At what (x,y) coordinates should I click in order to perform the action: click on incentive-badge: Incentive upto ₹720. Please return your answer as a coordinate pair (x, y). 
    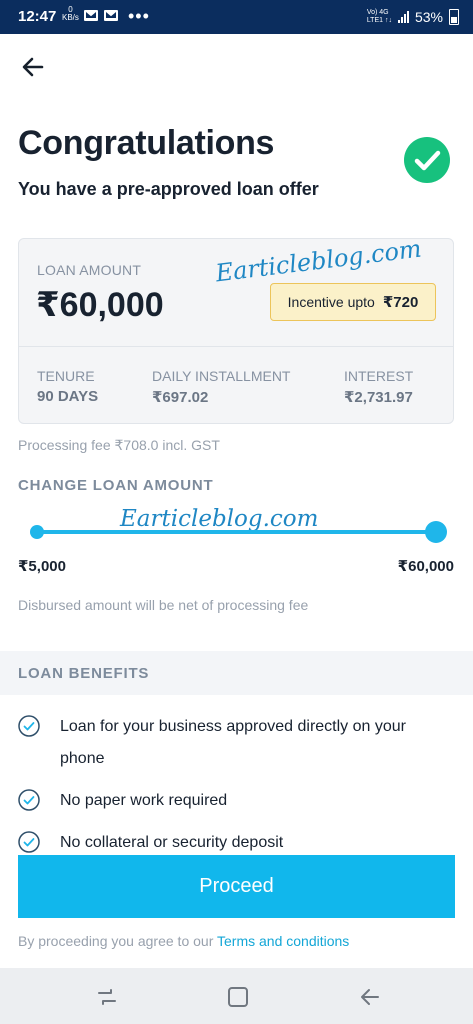
    Looking at the image, I should click on (353, 302).